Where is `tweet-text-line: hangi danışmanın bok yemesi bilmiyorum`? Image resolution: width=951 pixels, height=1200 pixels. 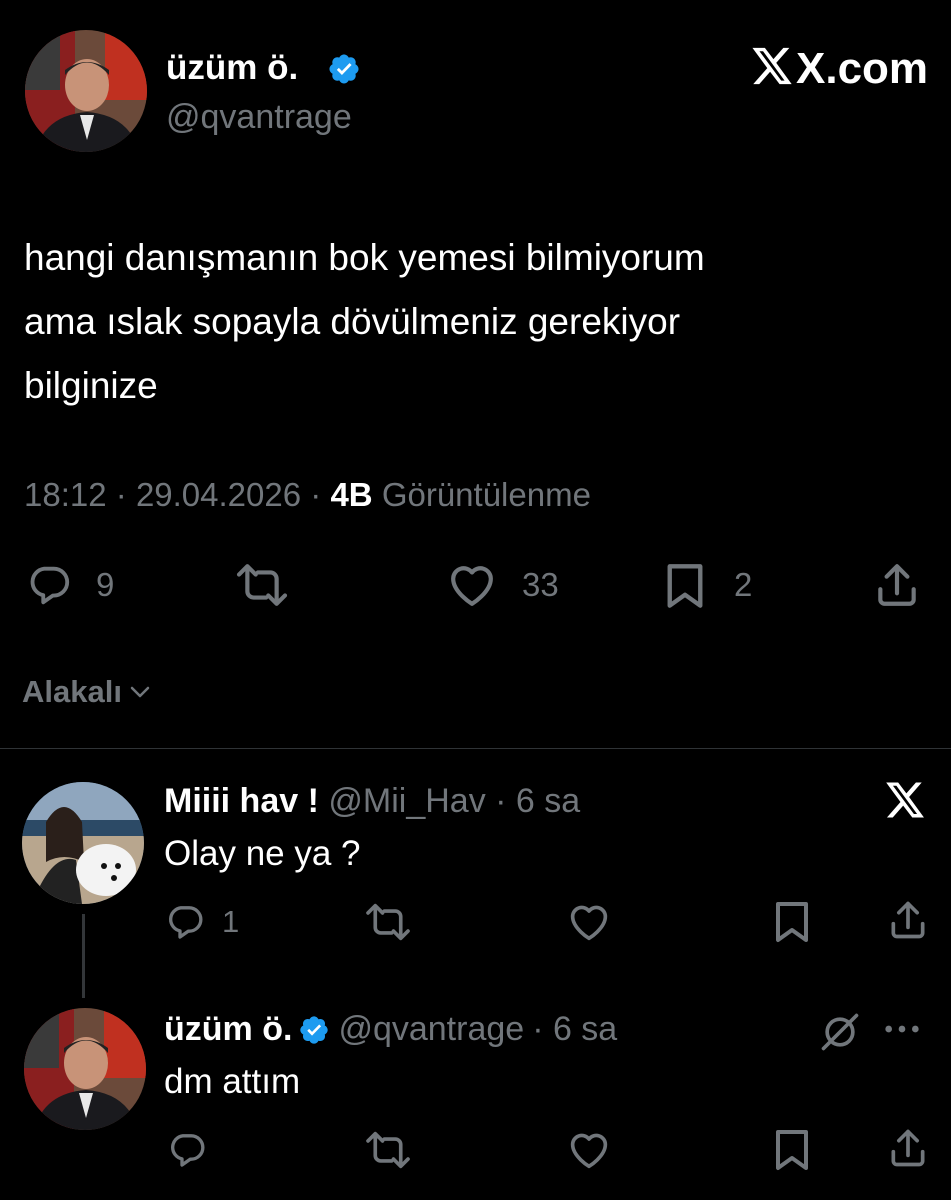 tweet-text-line: hangi danışmanın bok yemesi bilmiyorum is located at coordinates (364, 257).